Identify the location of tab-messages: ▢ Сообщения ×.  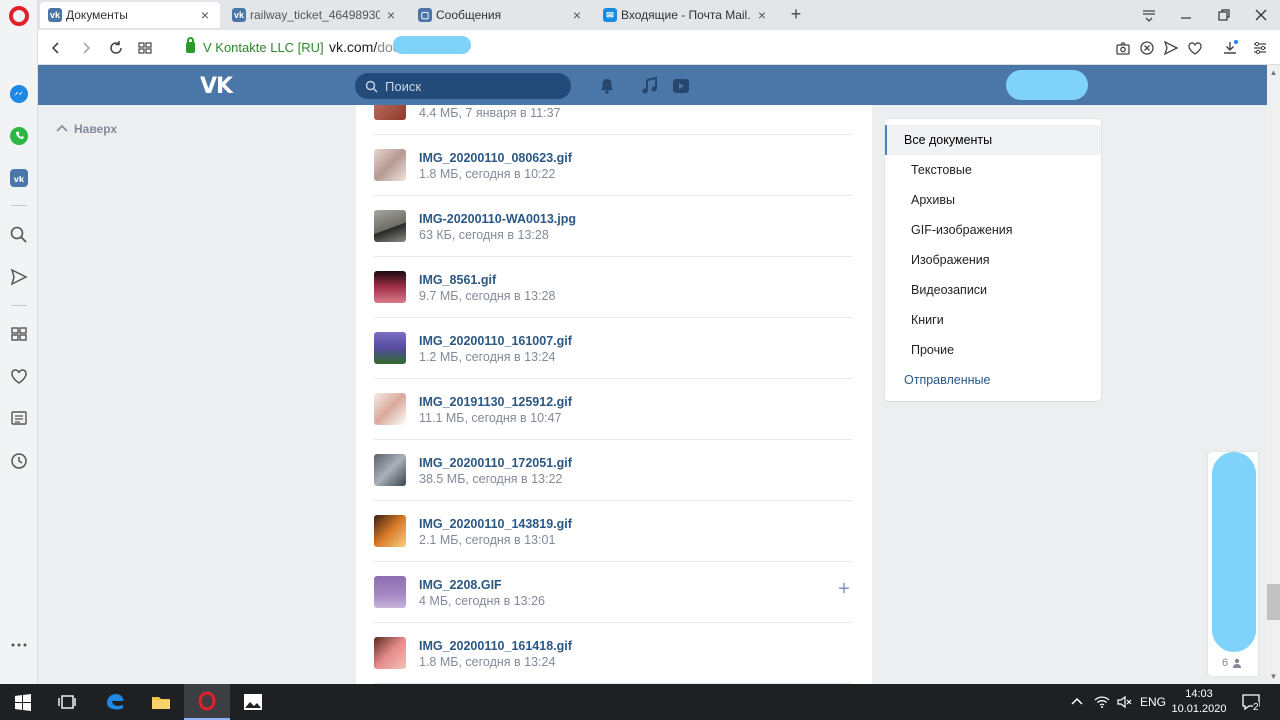
(501, 15).